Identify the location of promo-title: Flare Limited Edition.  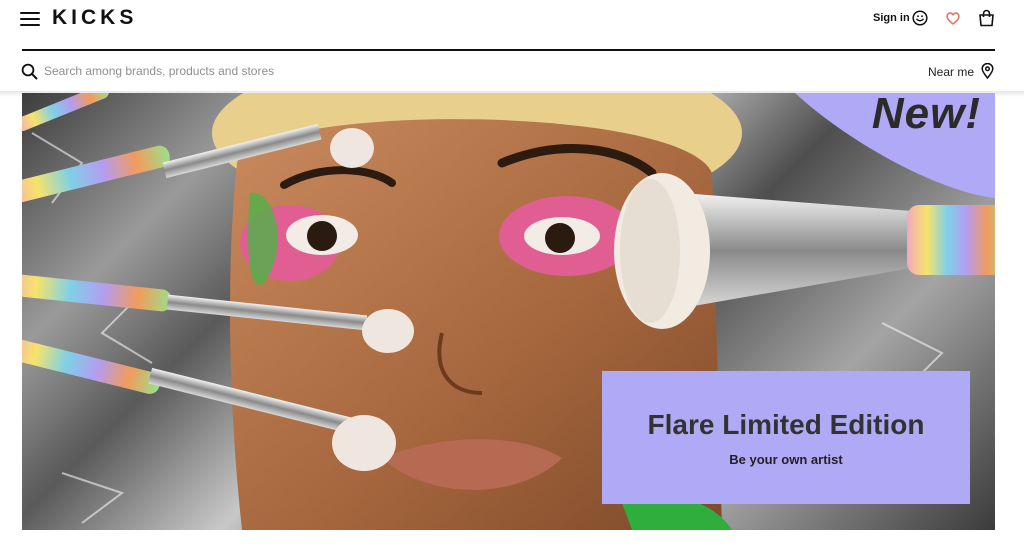
(786, 424).